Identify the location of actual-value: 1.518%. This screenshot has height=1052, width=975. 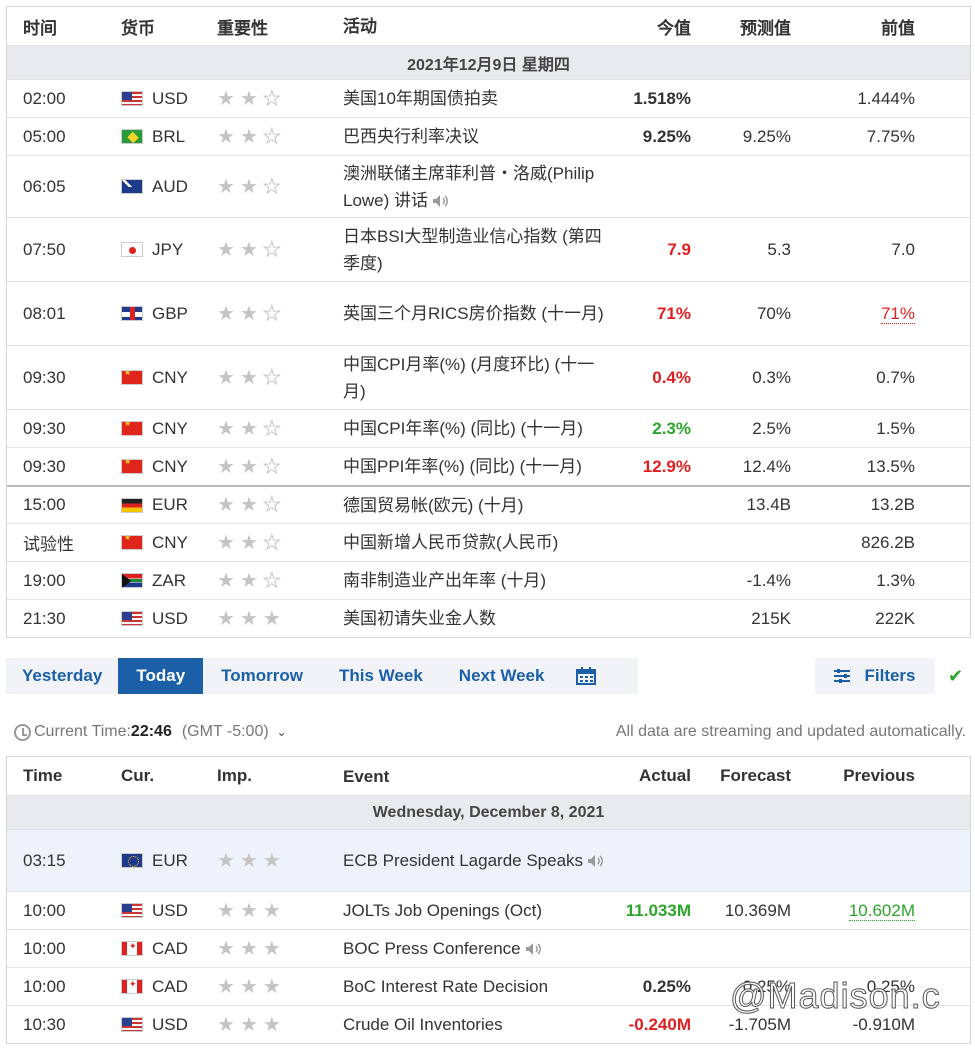
(662, 98).